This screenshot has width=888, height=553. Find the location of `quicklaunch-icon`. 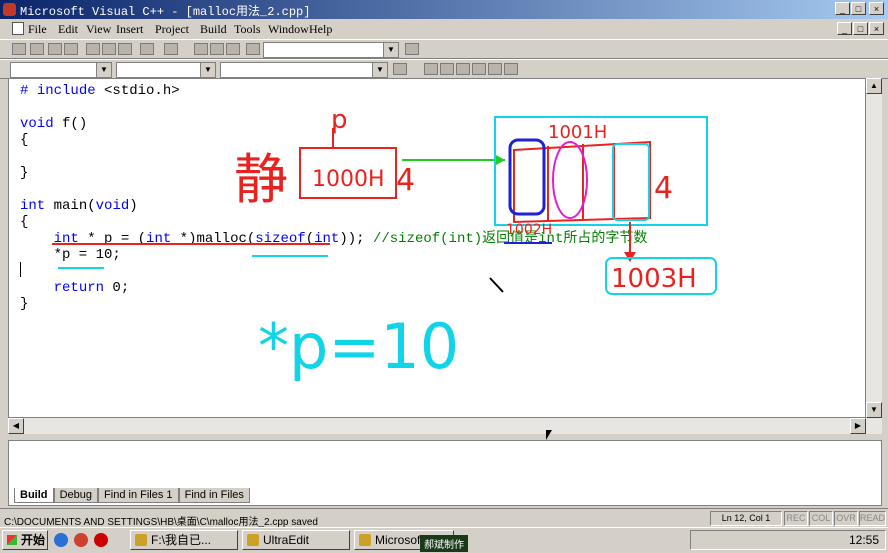

quicklaunch-icon is located at coordinates (81, 540).